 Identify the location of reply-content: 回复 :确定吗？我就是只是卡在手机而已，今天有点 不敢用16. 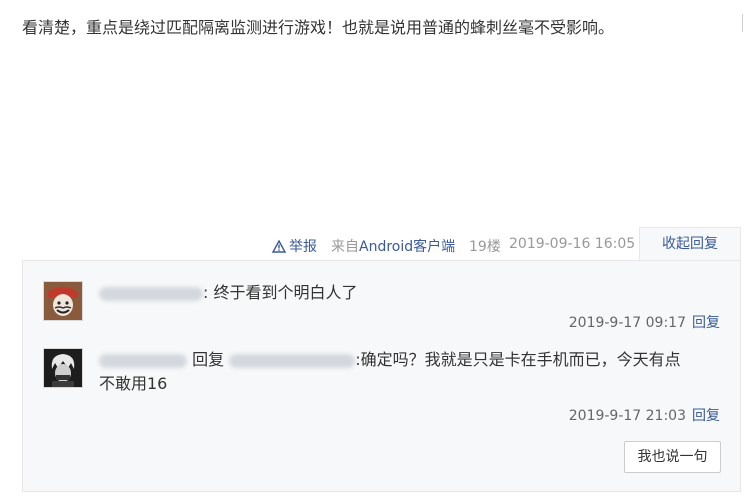
(413, 372).